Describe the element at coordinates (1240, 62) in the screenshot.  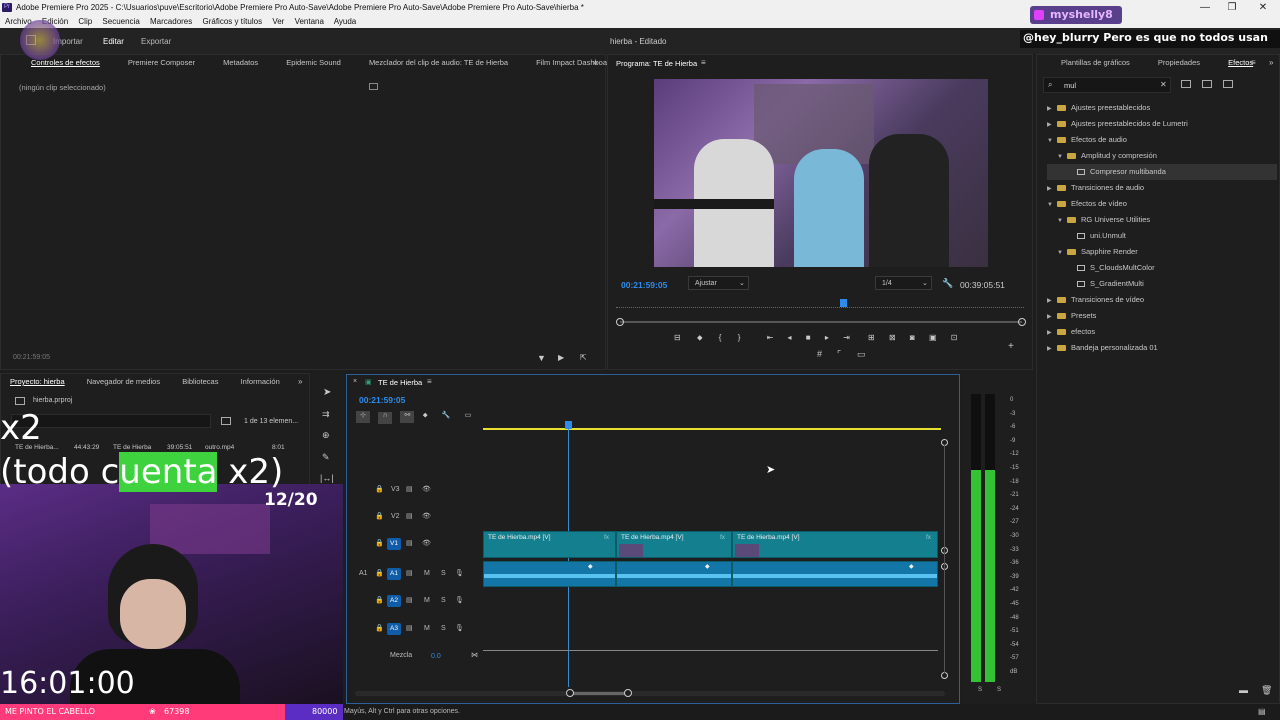
I see `tab-effects: Efectos` at that location.